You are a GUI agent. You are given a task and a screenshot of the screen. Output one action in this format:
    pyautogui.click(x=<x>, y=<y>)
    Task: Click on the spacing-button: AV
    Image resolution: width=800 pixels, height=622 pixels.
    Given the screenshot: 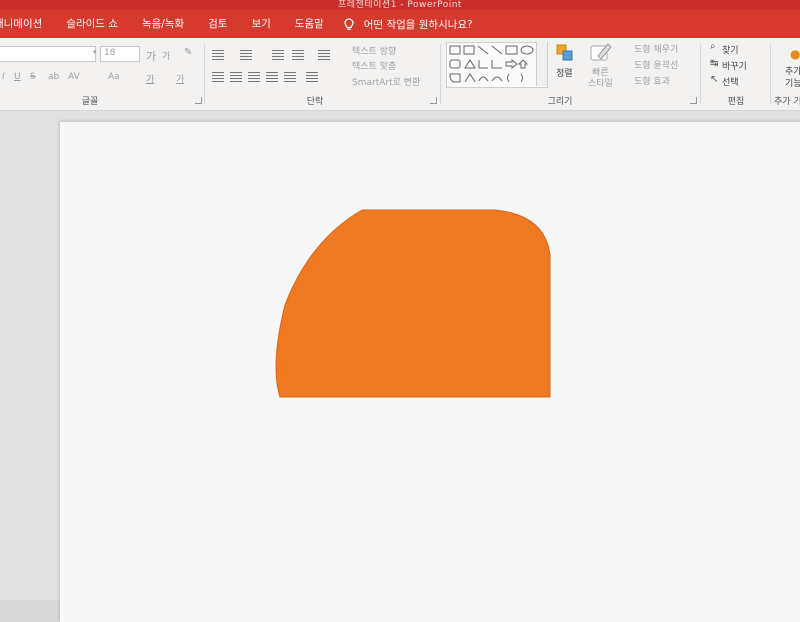 What is the action you would take?
    pyautogui.click(x=74, y=77)
    